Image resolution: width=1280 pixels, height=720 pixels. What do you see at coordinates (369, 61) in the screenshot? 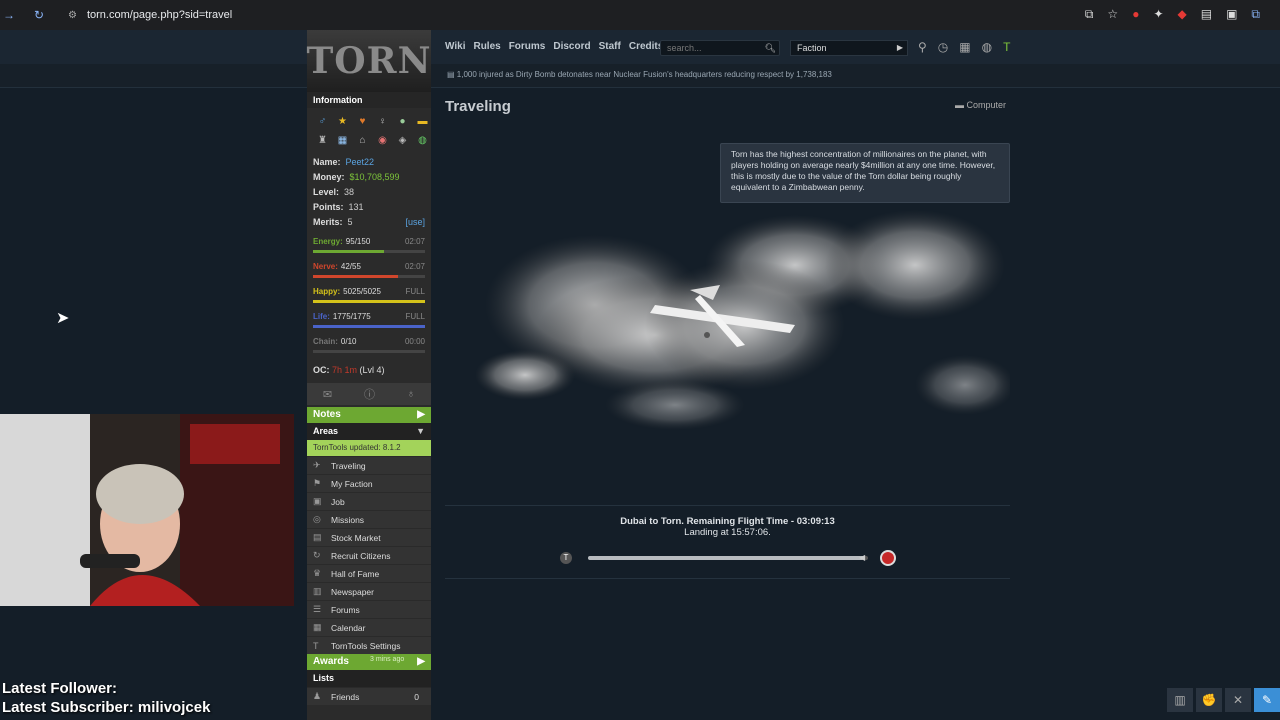
I see `torn-logo: TORN` at bounding box center [369, 61].